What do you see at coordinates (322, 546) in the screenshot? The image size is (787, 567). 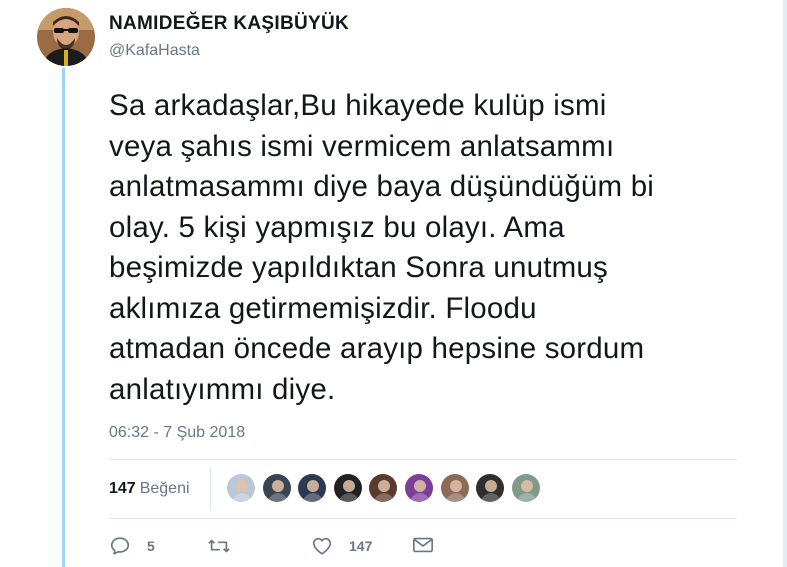 I see `heart-icon` at bounding box center [322, 546].